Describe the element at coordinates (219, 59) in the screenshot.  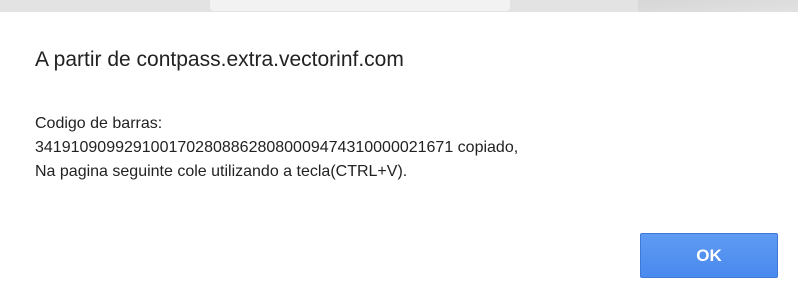
I see `dialog-title: A partir de contpass.extra.vectorinf.com` at that location.